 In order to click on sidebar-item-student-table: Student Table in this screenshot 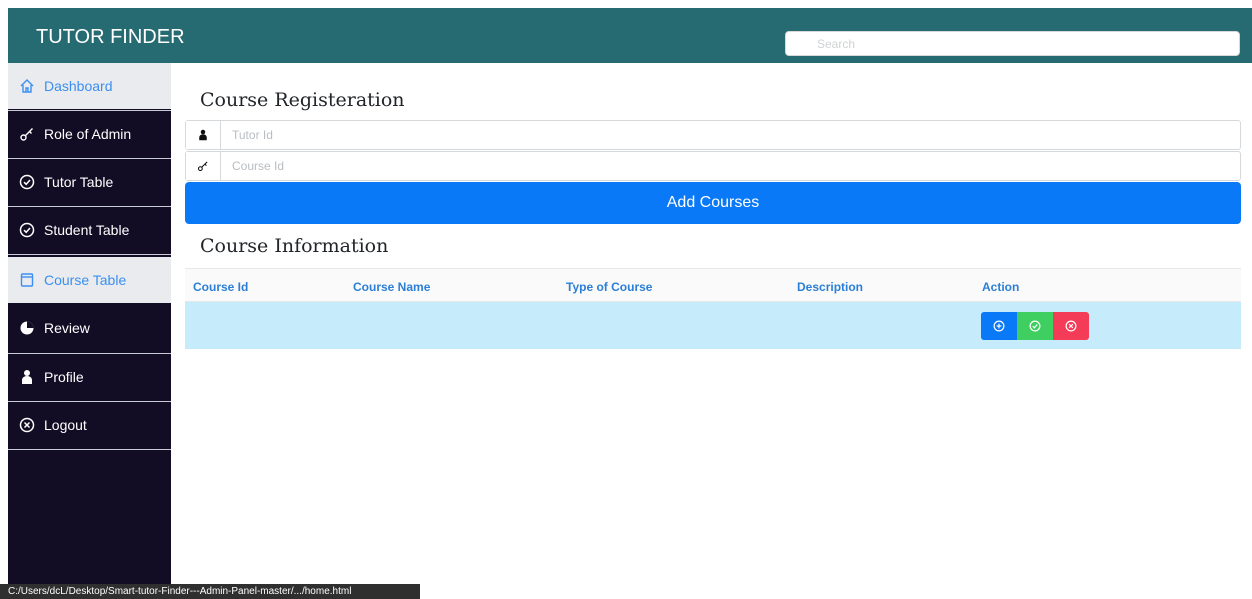, I will do `click(89, 230)`.